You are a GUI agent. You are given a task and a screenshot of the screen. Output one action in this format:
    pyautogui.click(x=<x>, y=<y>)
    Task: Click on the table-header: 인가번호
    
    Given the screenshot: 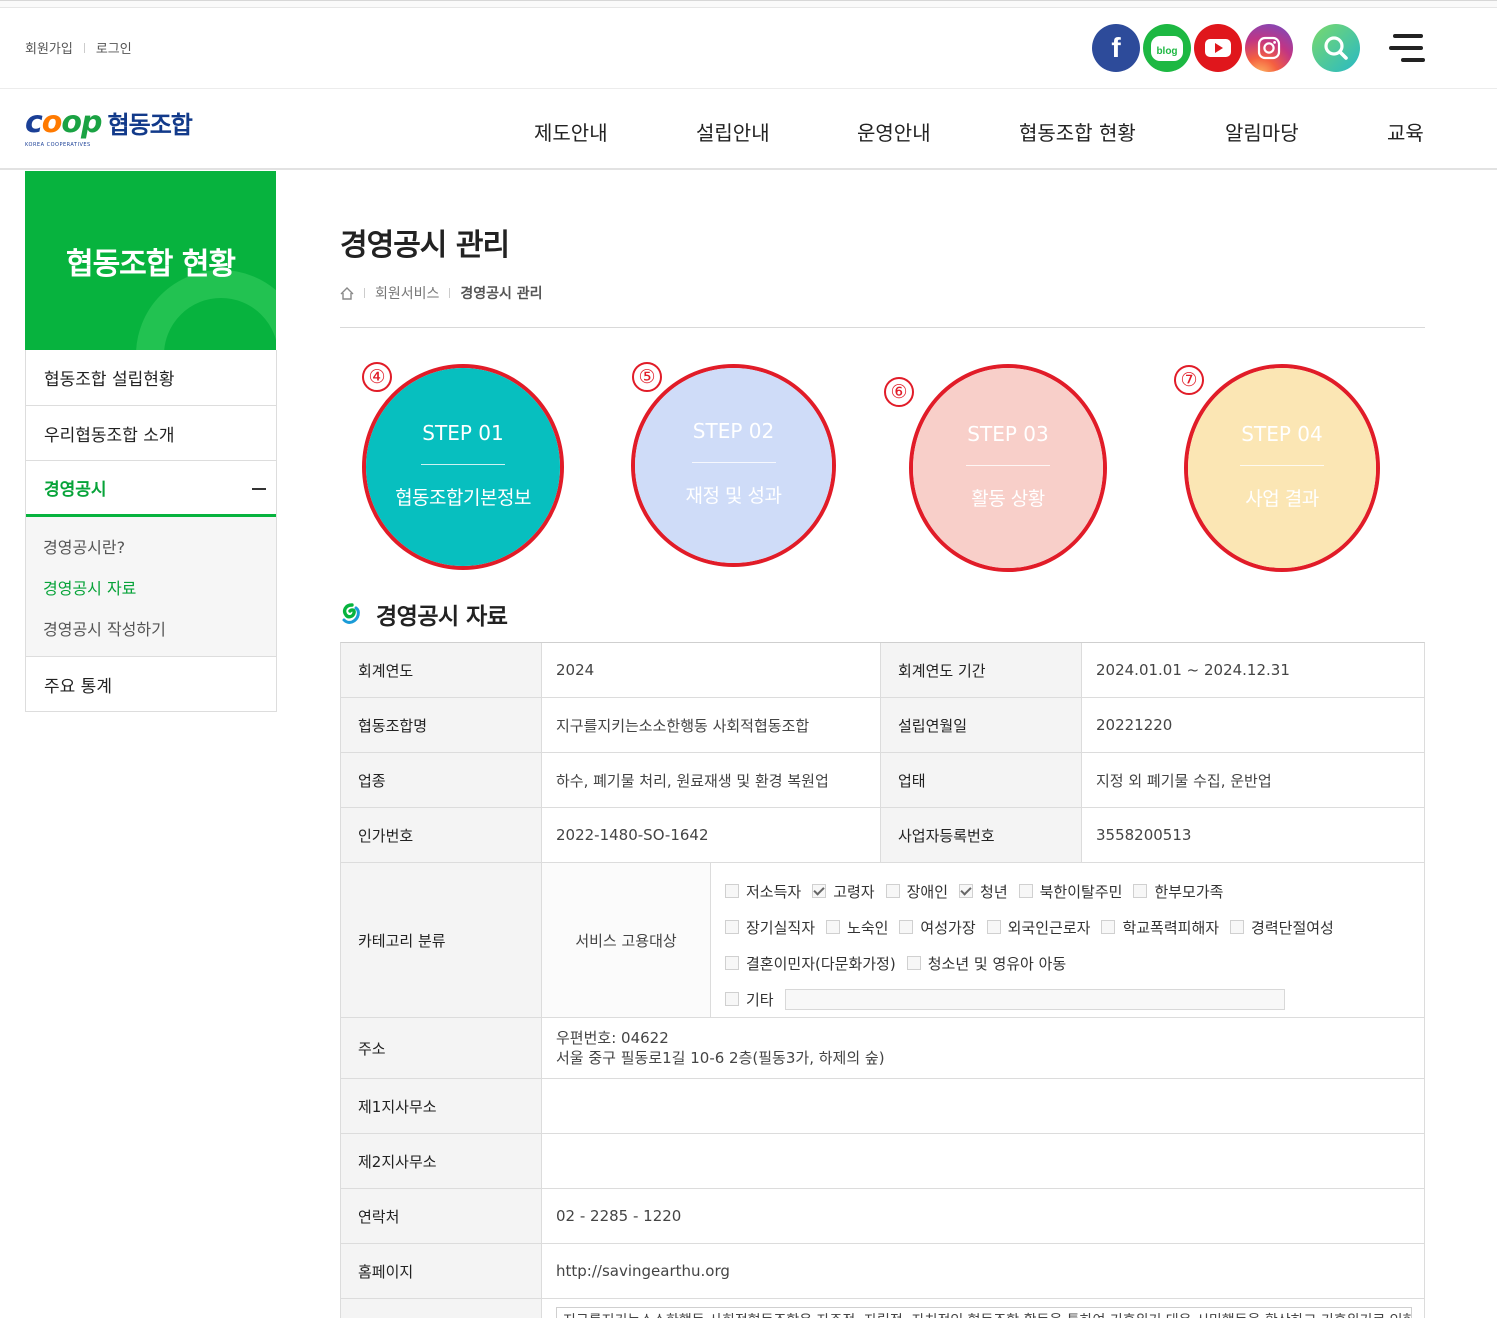 What is the action you would take?
    pyautogui.click(x=441, y=835)
    